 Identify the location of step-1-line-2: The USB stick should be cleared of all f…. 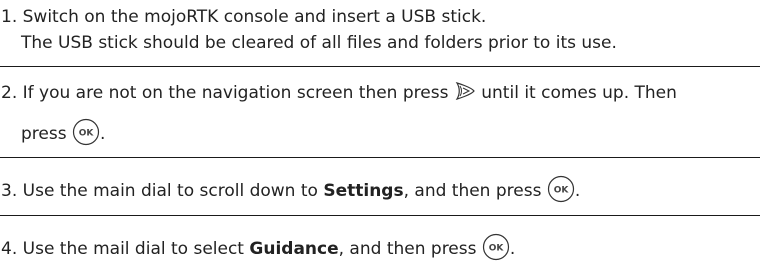
(319, 43).